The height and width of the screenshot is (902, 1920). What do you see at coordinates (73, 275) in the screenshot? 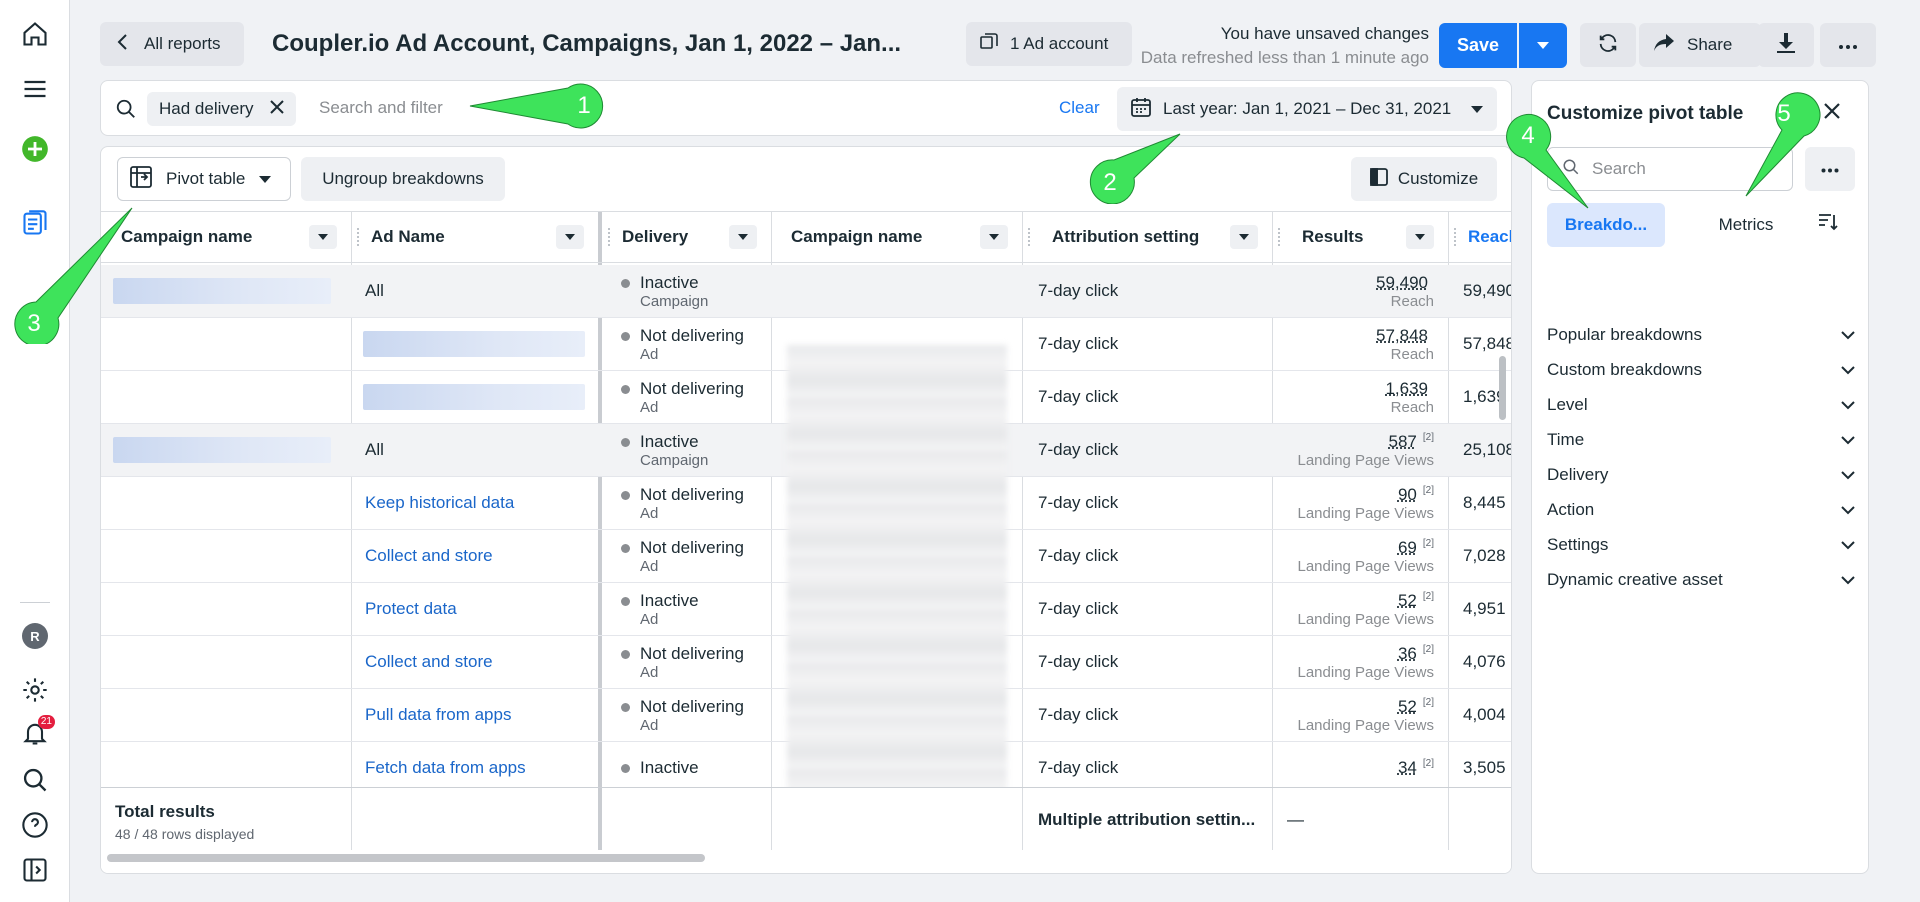
I see `callout-3: 3` at bounding box center [73, 275].